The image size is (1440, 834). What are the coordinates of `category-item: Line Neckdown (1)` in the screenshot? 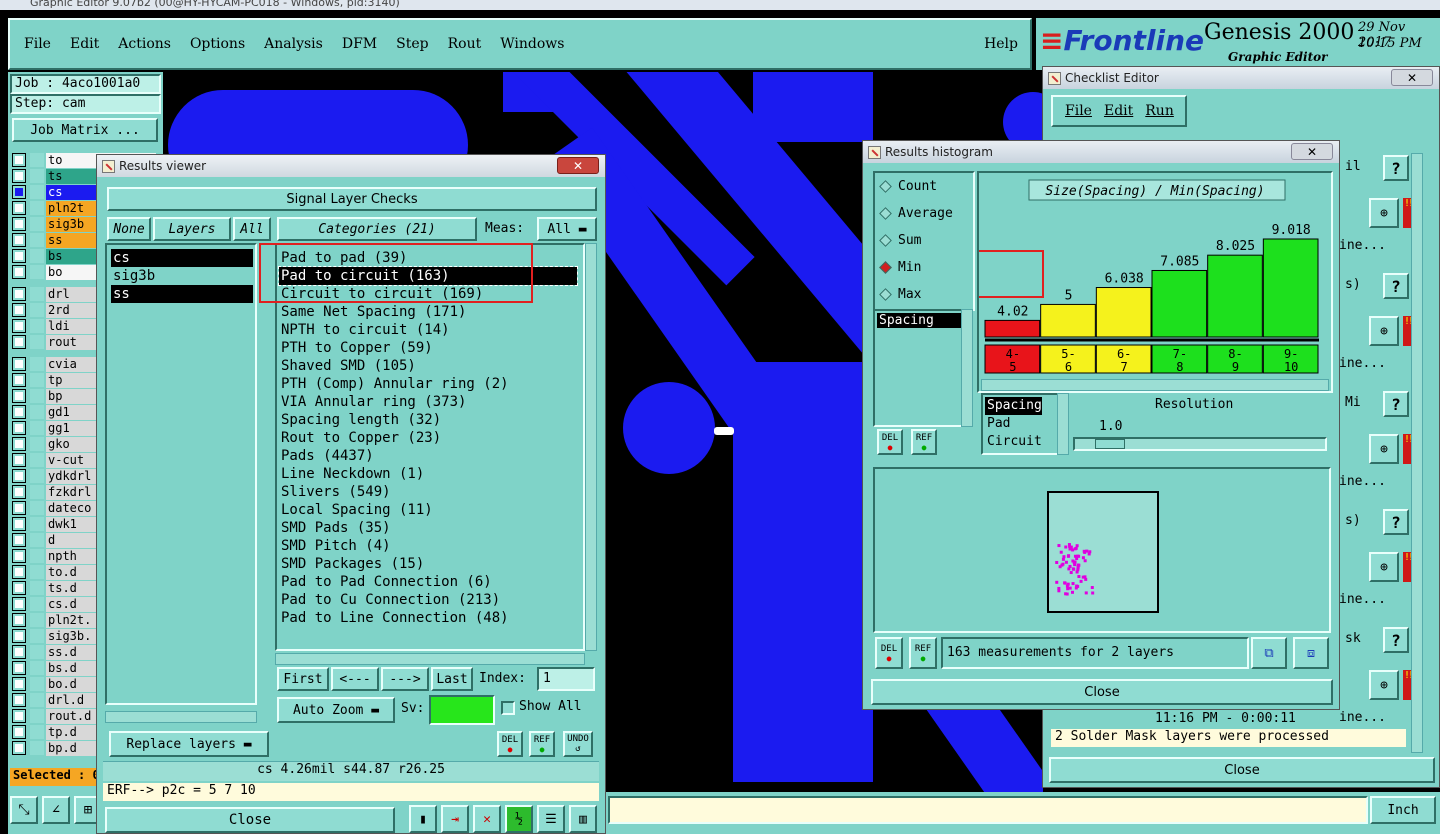 It's located at (428, 474).